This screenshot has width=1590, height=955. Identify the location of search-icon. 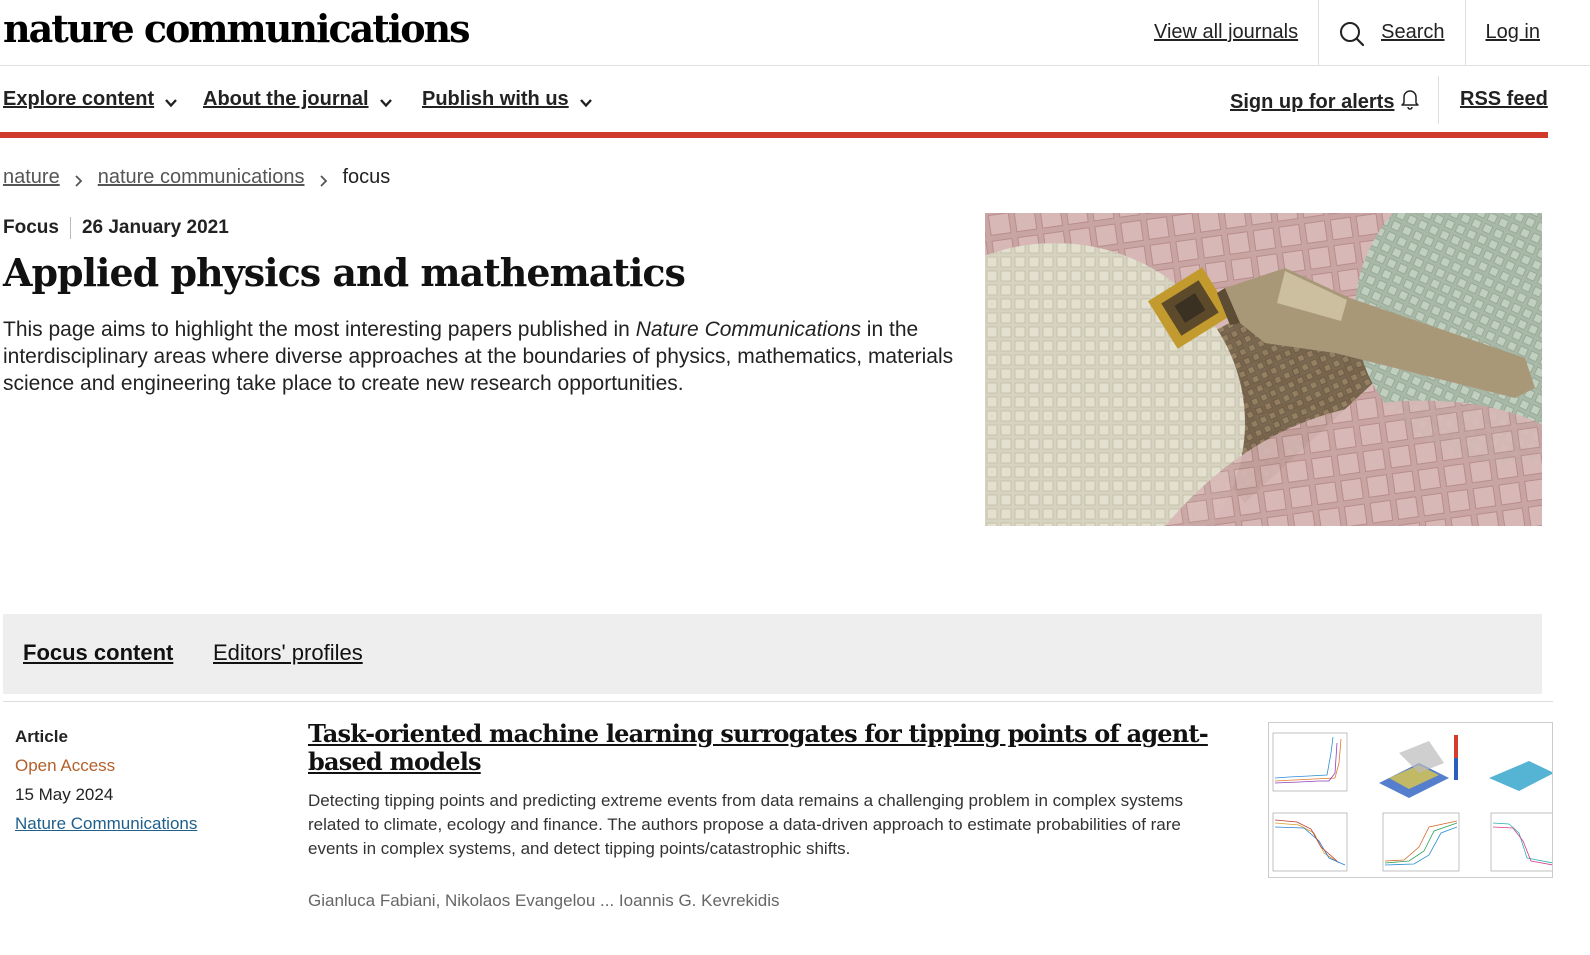
(1352, 33).